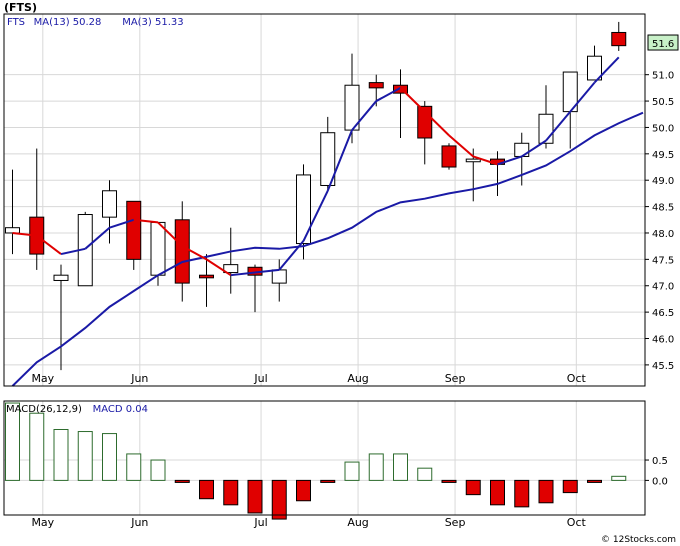 This screenshot has height=546, width=680. Describe the element at coordinates (663, 340) in the screenshot. I see `price-y-tick-label: 46.0` at that location.